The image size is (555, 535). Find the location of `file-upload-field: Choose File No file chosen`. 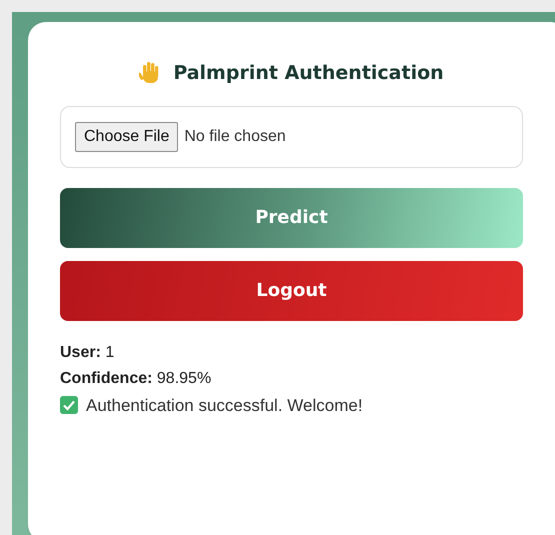

file-upload-field: Choose File No file chosen is located at coordinates (291, 137).